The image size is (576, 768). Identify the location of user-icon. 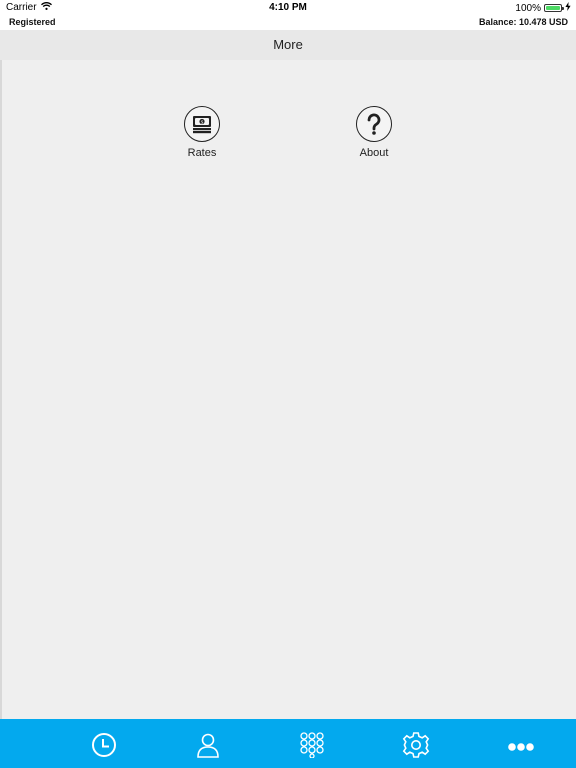
(208, 747).